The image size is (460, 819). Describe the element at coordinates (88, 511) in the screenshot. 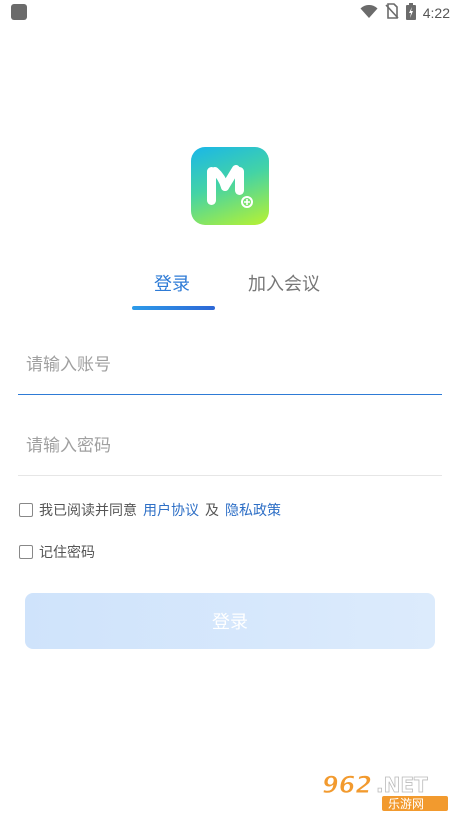

I see `agreement-prefix-text: 我已阅读并同意` at that location.